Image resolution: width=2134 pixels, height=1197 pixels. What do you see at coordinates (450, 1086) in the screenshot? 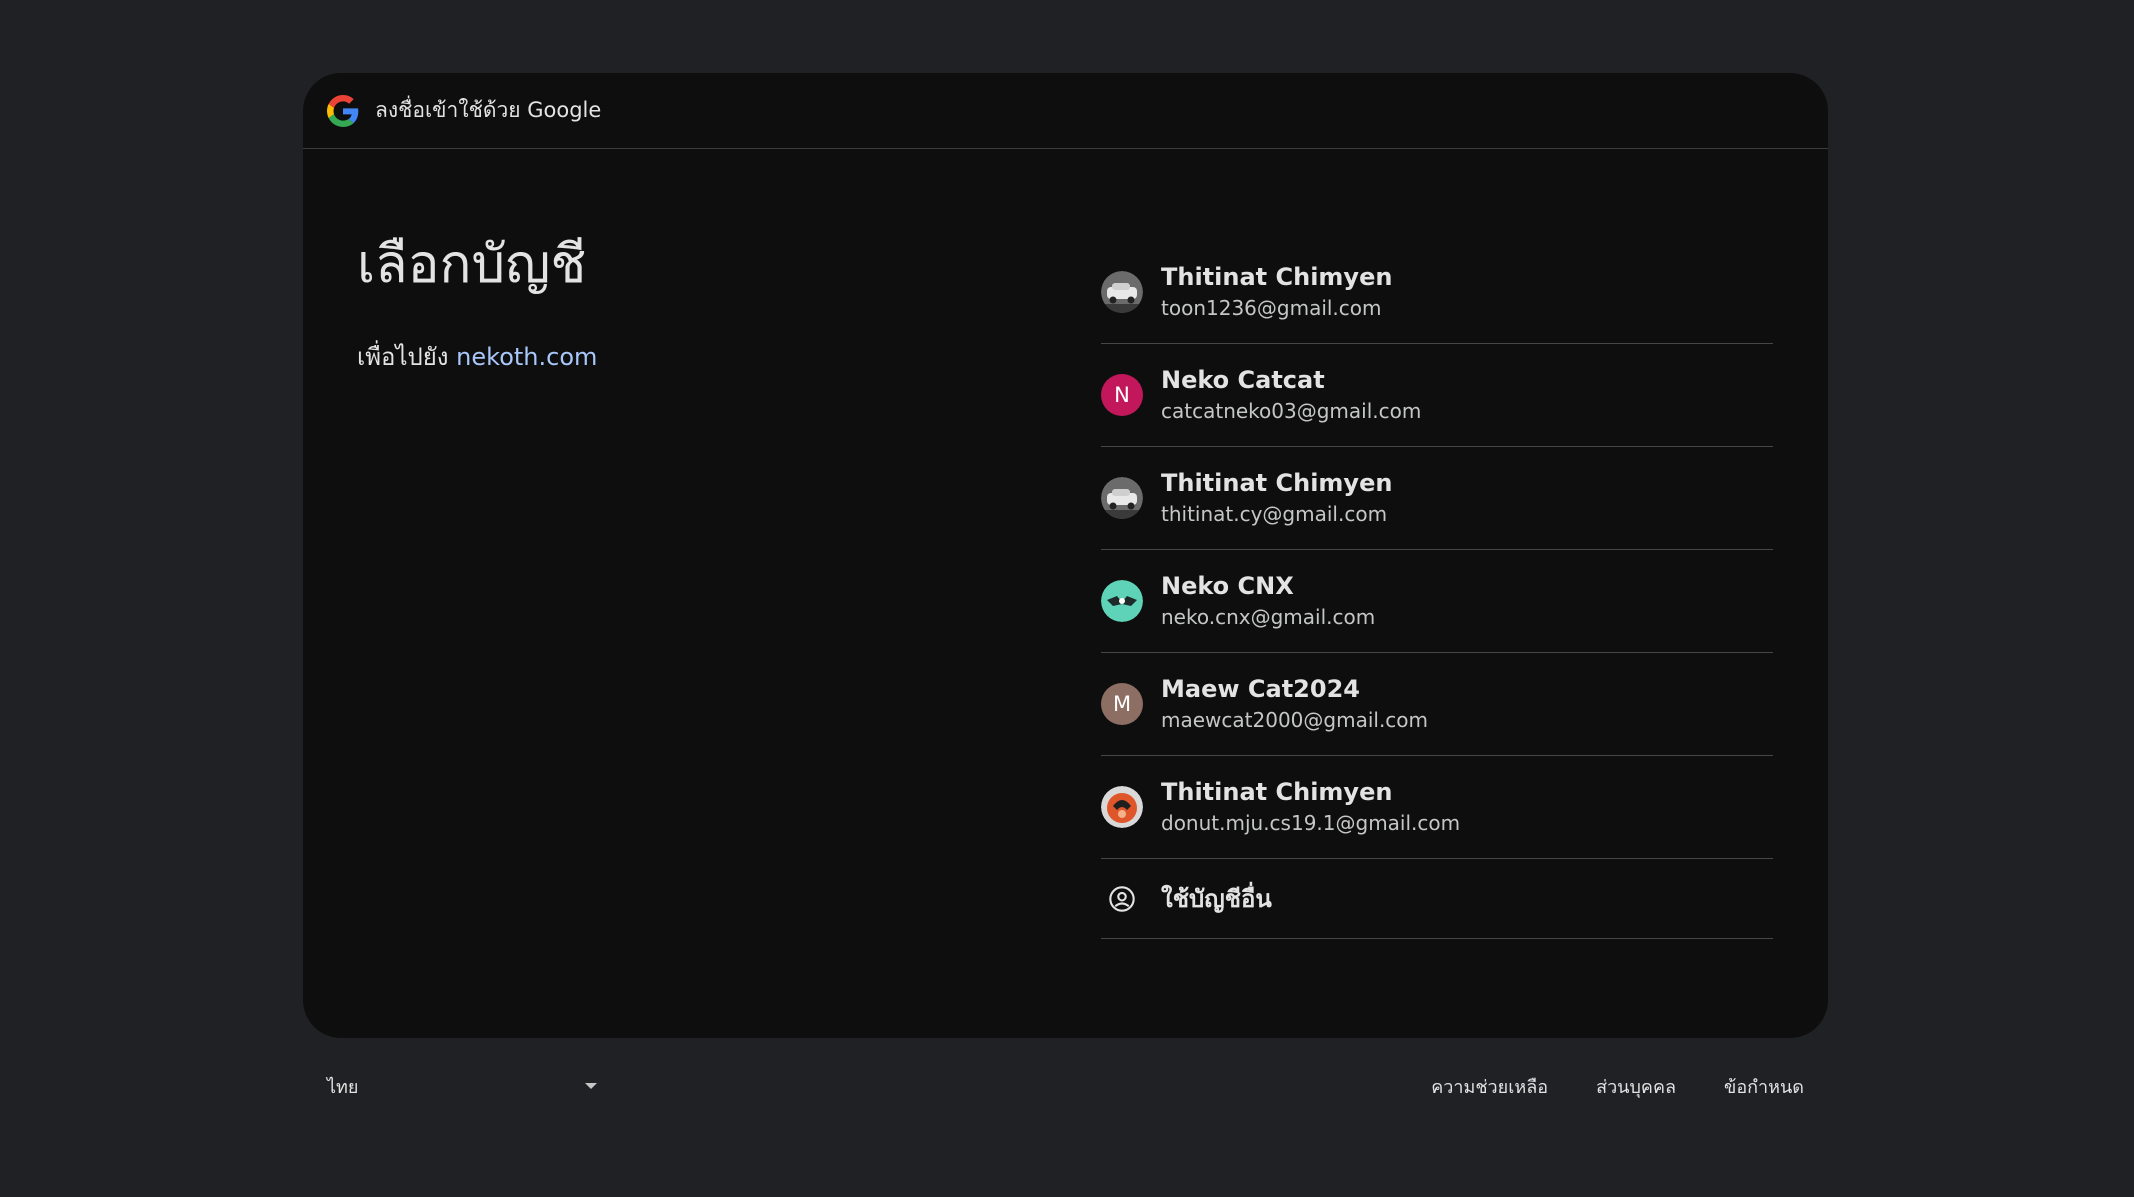
I see `language-select: ไทย` at bounding box center [450, 1086].